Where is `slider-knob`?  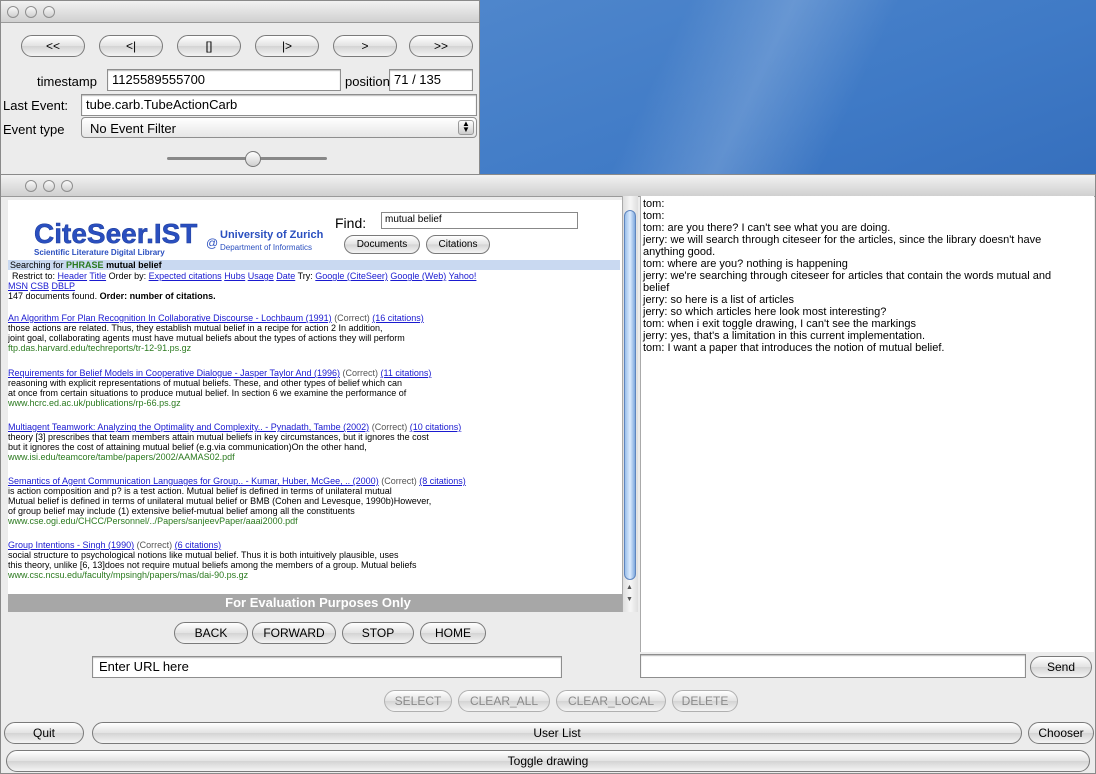
slider-knob is located at coordinates (253, 159).